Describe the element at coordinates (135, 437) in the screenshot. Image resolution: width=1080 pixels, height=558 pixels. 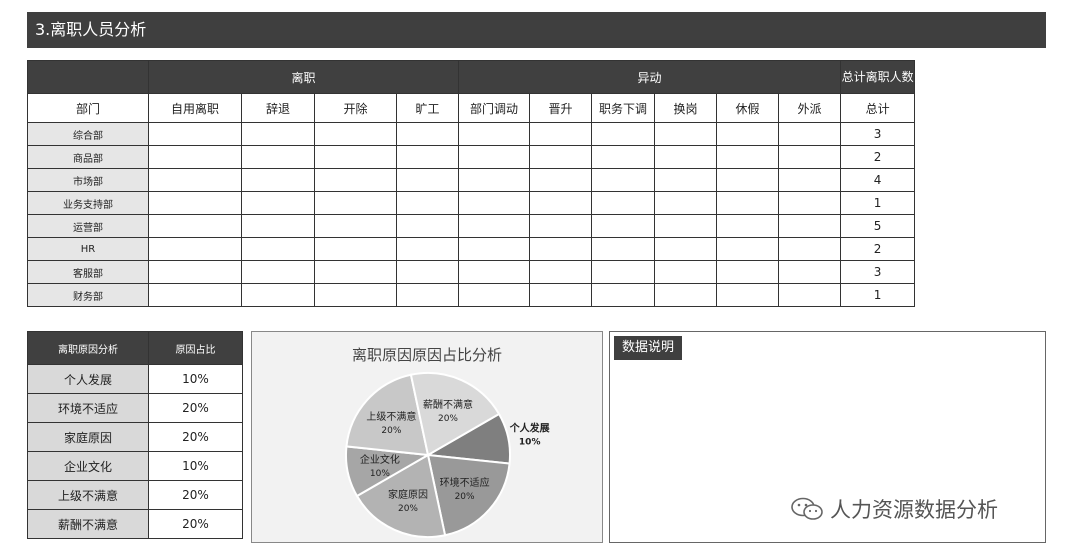
I see `table-row: 家庭原因 20%` at that location.